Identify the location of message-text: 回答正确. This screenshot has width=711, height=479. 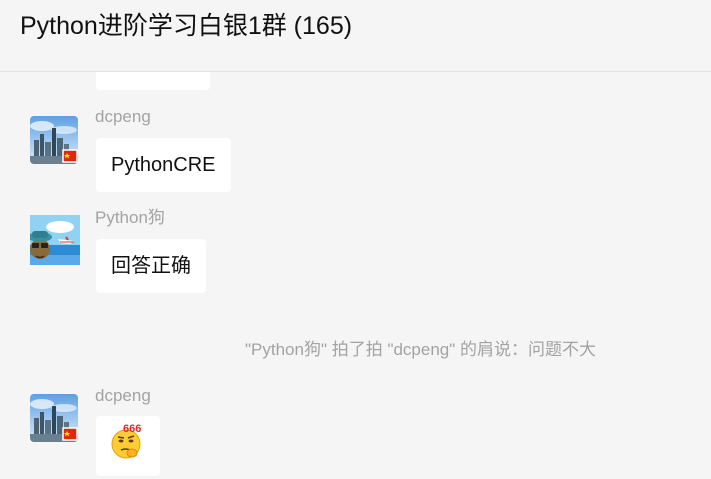
(151, 266).